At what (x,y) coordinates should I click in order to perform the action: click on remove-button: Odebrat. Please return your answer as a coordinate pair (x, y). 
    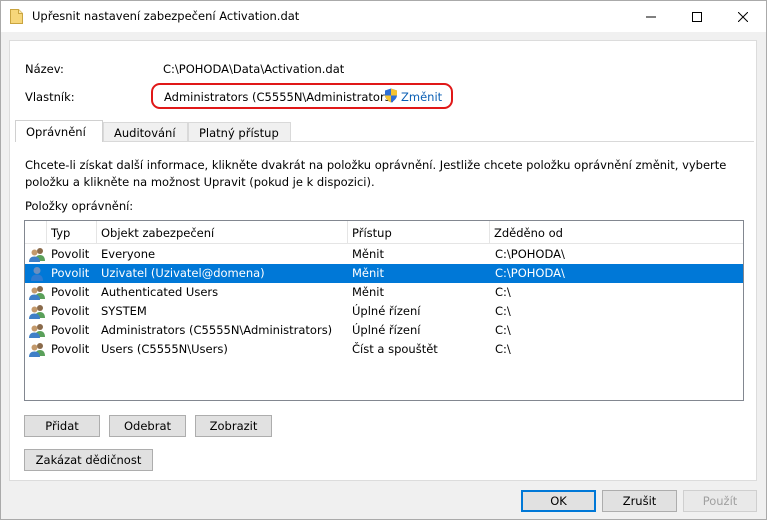
    Looking at the image, I should click on (147, 426).